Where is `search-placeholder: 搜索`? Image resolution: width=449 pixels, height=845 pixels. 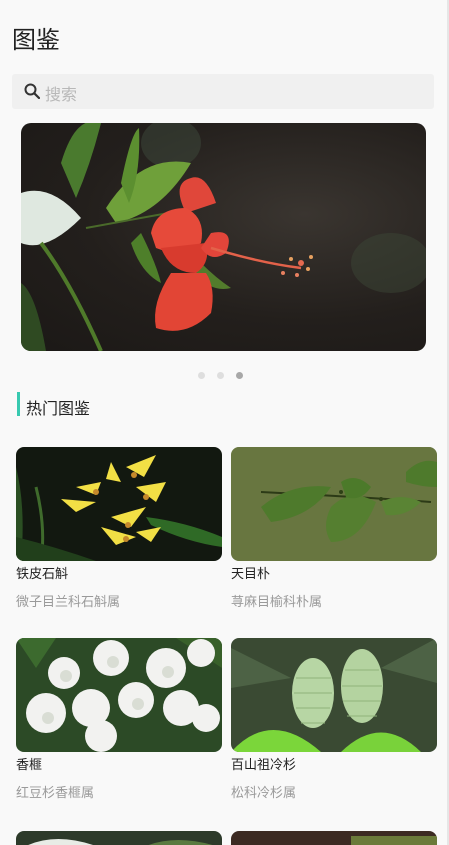
search-placeholder: 搜索 is located at coordinates (61, 94).